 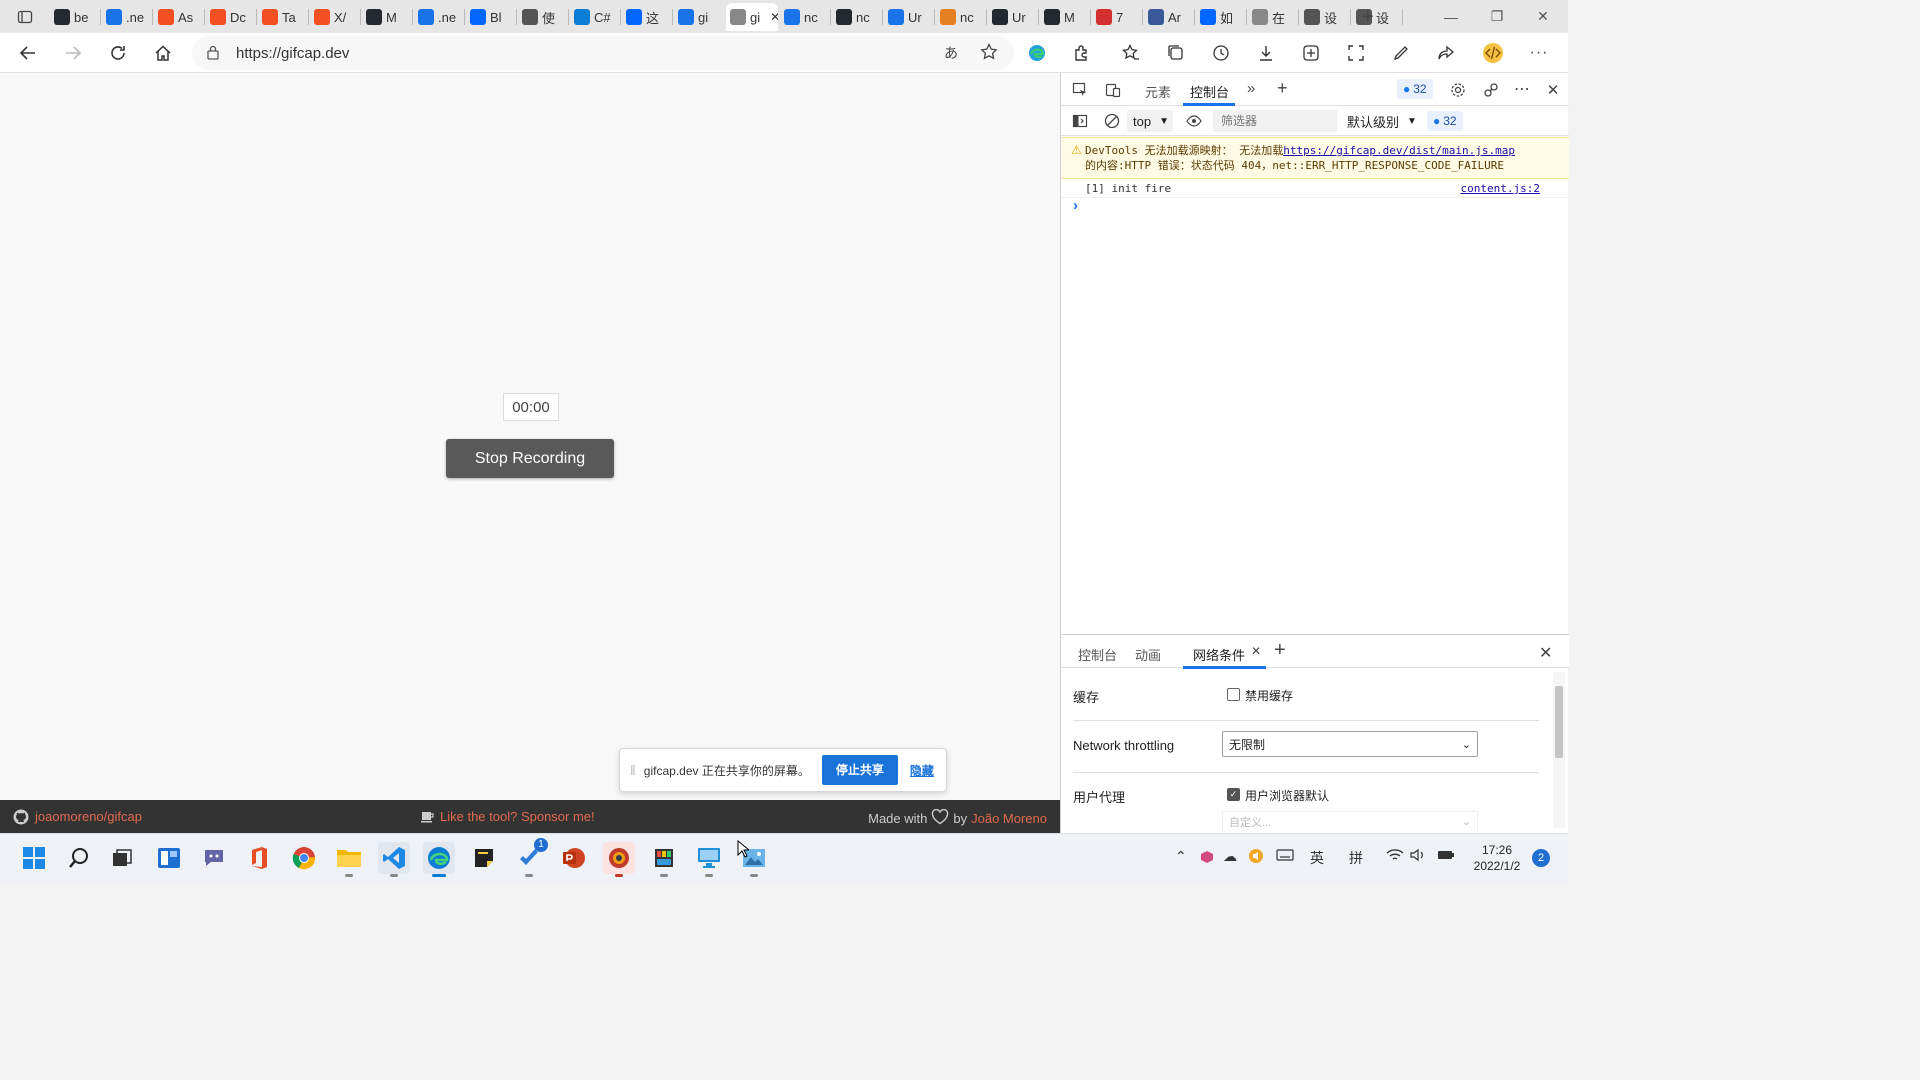 I want to click on browser-tab: X/, so click(x=335, y=17).